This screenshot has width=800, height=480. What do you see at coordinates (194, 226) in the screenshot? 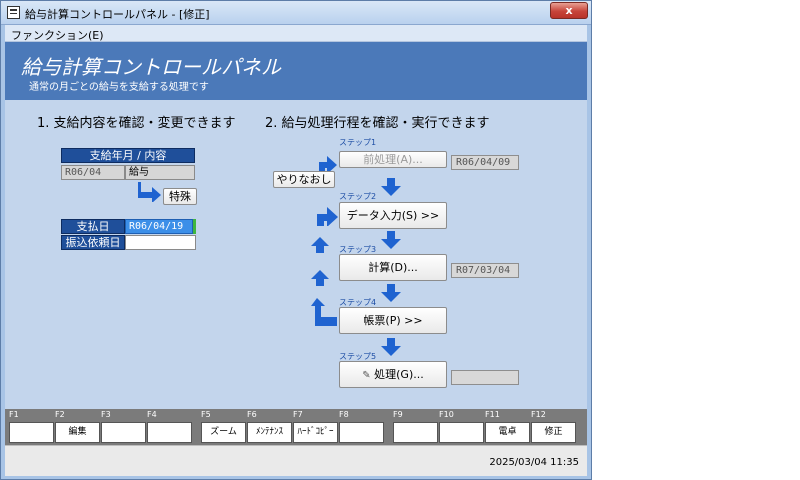
I see `payday-marker` at bounding box center [194, 226].